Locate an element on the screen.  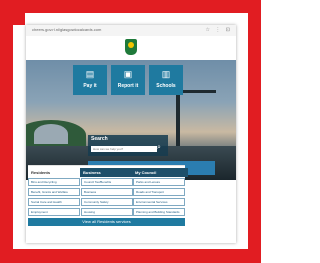
tile-label: Pay it is located at coordinates (90, 86).